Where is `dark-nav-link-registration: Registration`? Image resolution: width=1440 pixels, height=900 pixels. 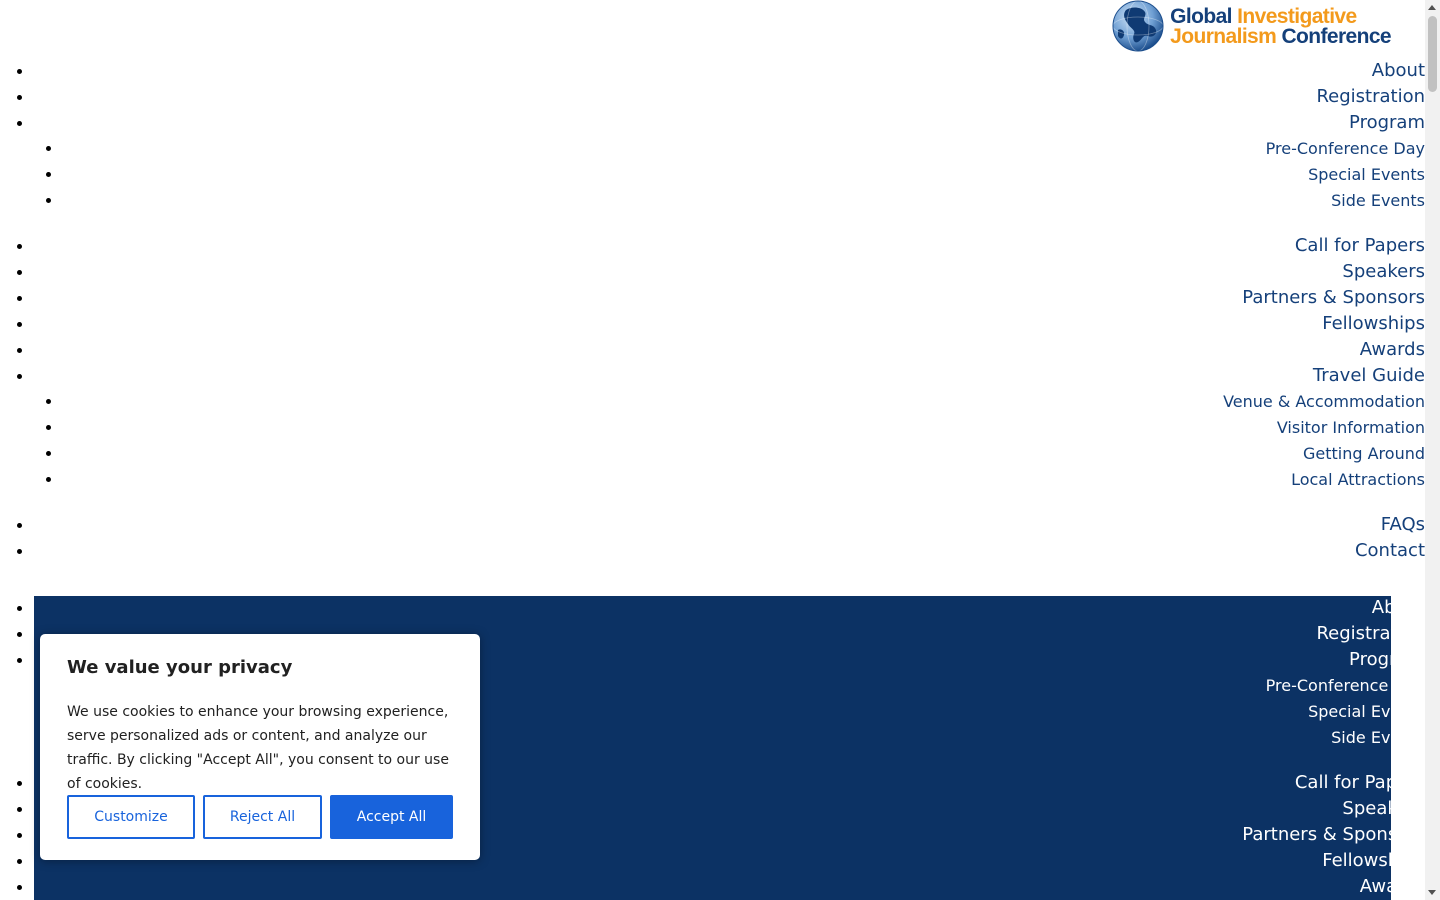 dark-nav-link-registration: Registration is located at coordinates (1370, 633).